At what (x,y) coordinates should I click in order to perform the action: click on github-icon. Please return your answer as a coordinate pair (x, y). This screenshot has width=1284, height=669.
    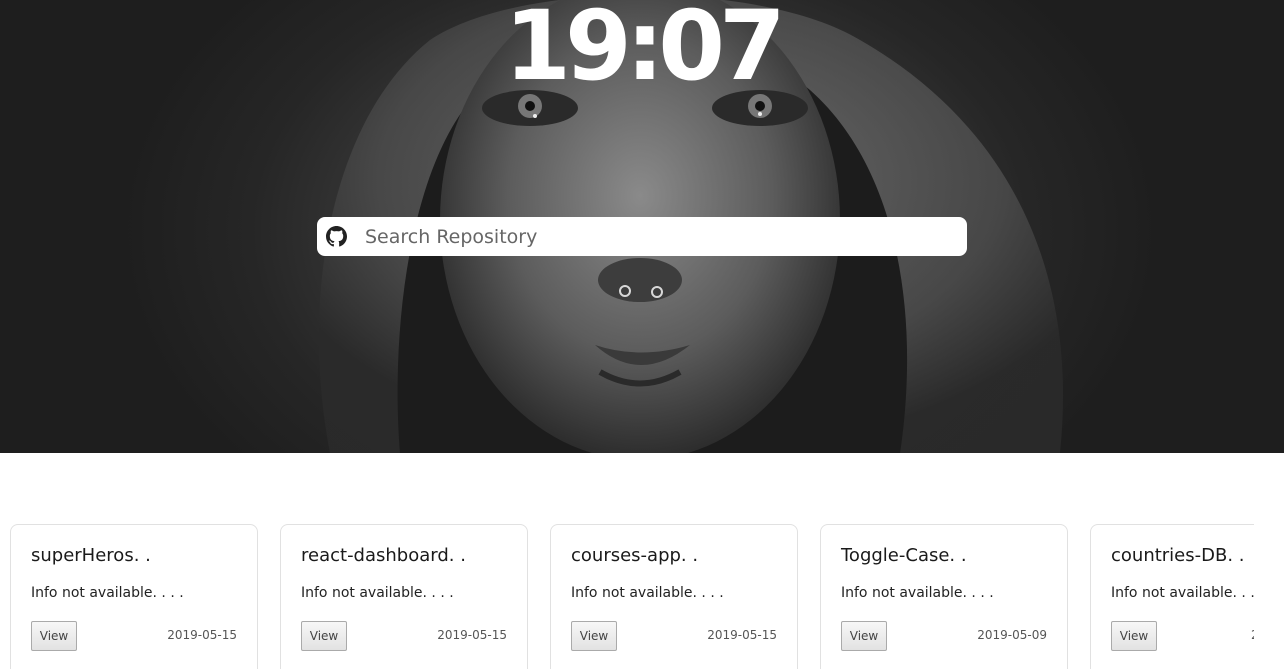
    Looking at the image, I should click on (336, 236).